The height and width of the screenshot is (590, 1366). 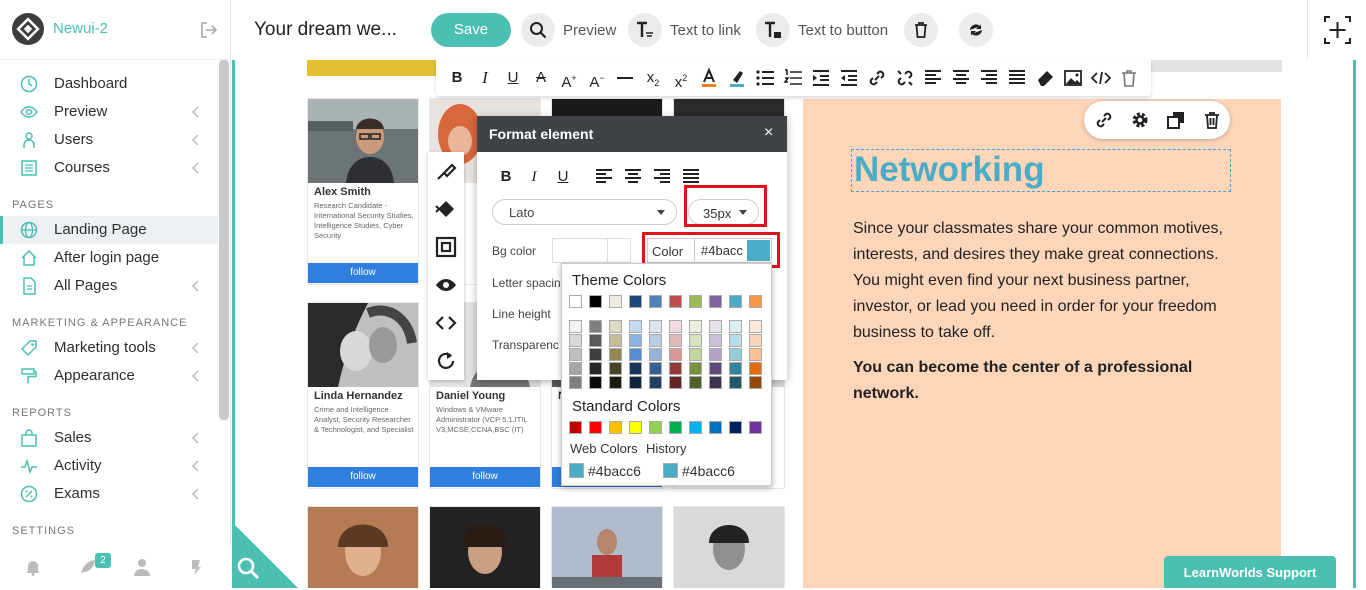 What do you see at coordinates (109, 438) in the screenshot?
I see `sidebar-item-sales: Sales` at bounding box center [109, 438].